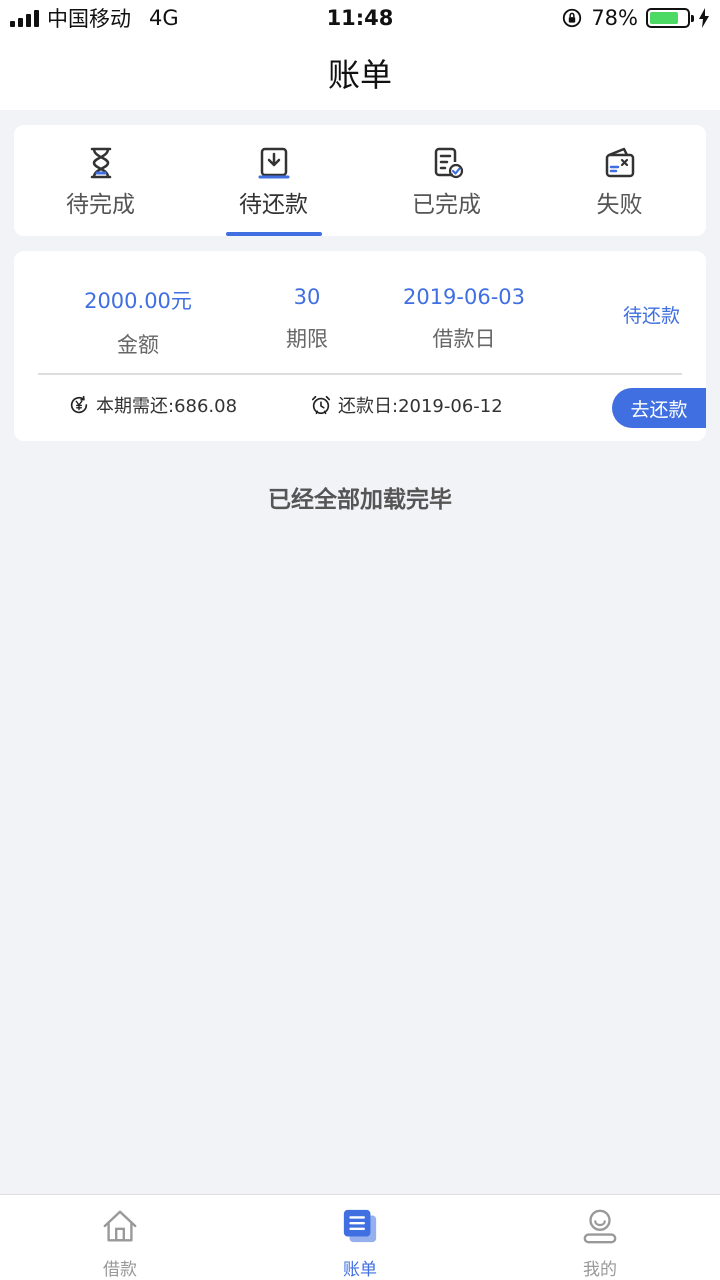  I want to click on status-bar: 中国移动 4G 11:48 78%, so click(360, 18).